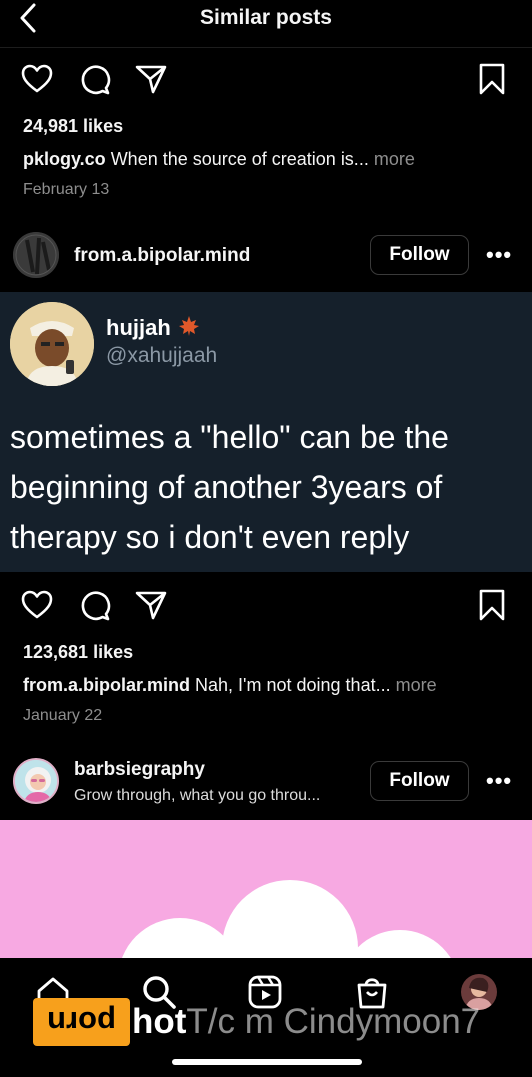 This screenshot has height=1077, width=532. I want to click on post1-caption-more-link: more, so click(392, 159).